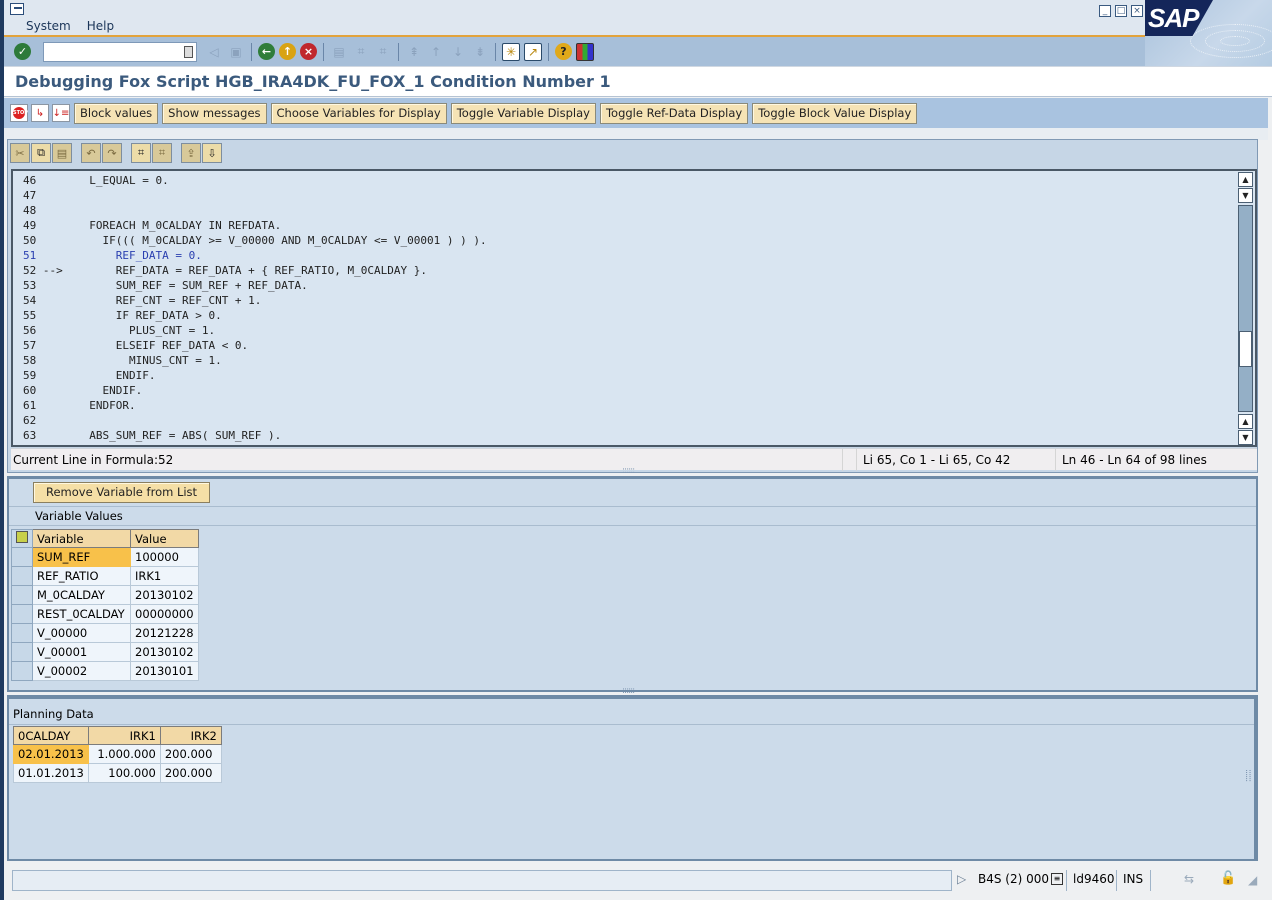  Describe the element at coordinates (255, 330) in the screenshot. I see `code-line: 56 PLUS_CNT = 1.` at that location.